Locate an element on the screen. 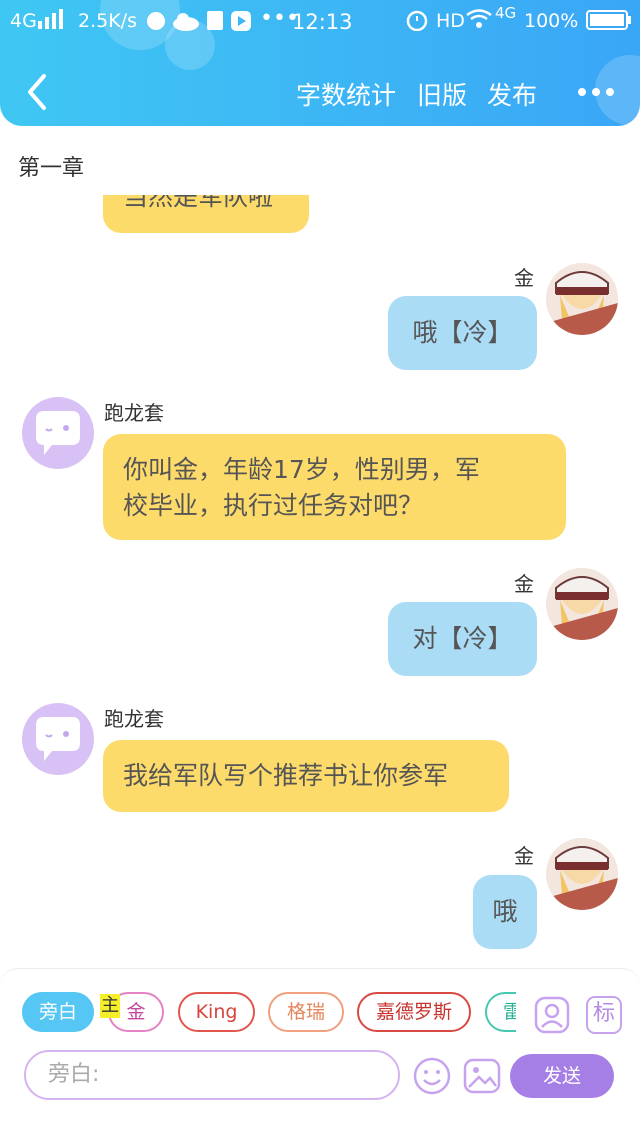 The image size is (640, 1139). send-label: 发送 is located at coordinates (561, 1076).